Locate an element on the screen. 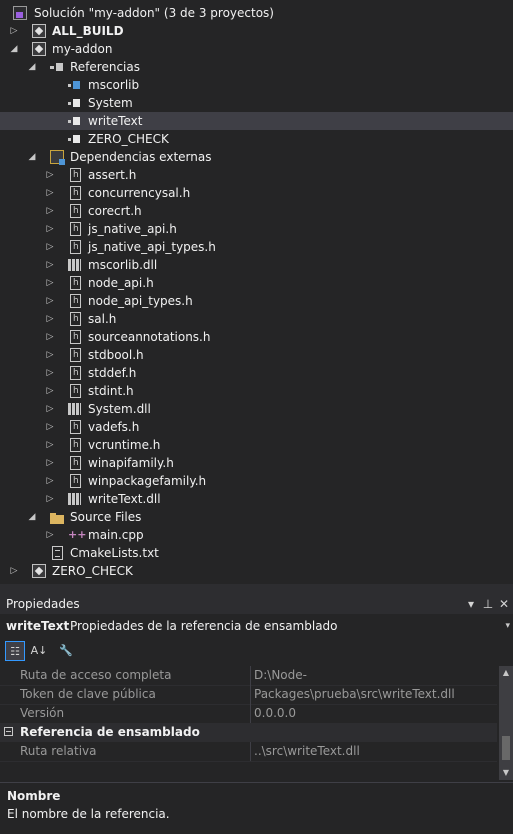 The width and height of the screenshot is (513, 834). tree-row-concurrencysal-h: ▷ concurrencysal.h is located at coordinates (256, 193).